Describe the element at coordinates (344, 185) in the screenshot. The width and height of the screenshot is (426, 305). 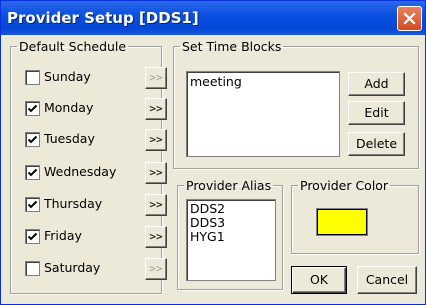
I see `provider-color-legend: Provider Color` at that location.